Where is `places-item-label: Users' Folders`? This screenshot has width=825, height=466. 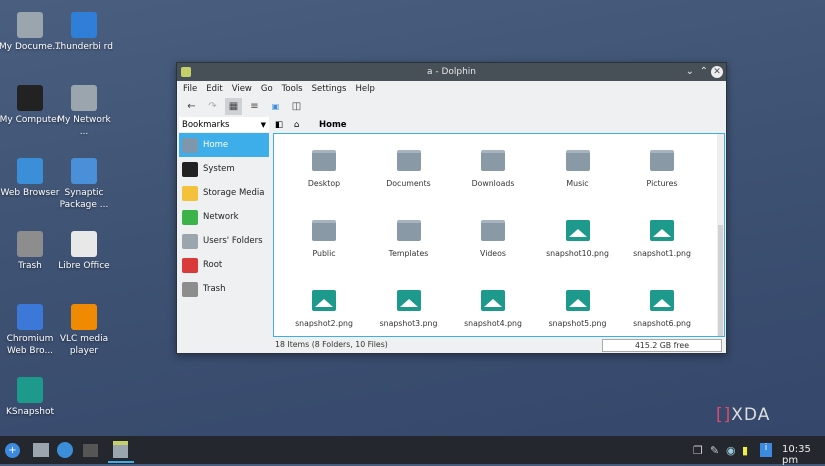
places-item-label: Users' Folders is located at coordinates (233, 241).